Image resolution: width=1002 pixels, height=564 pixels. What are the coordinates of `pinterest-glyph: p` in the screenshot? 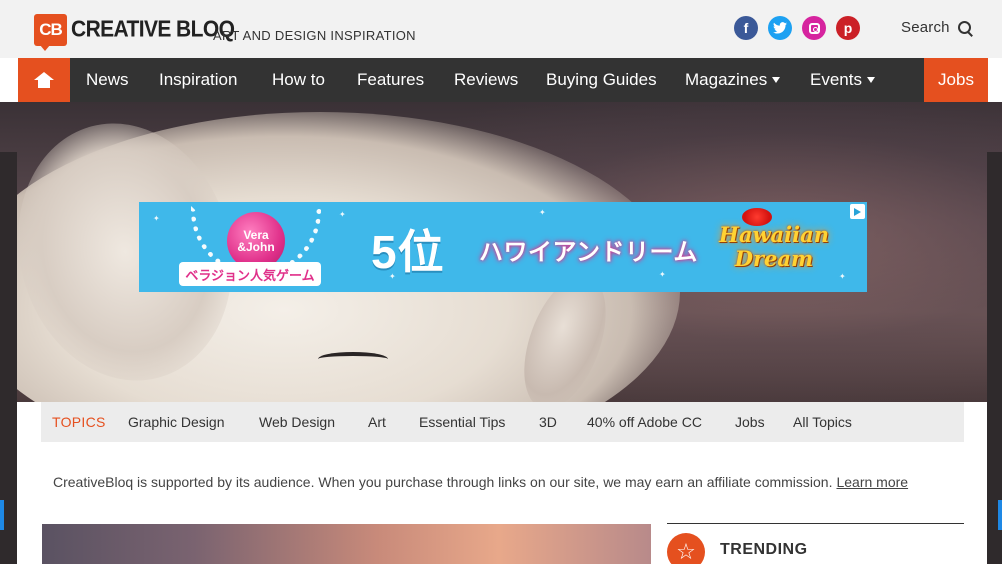 It's located at (848, 28).